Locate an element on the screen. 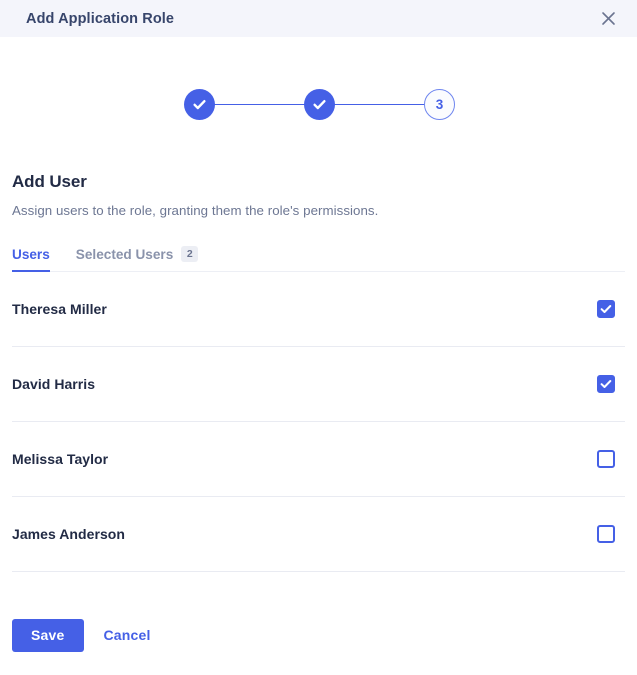 This screenshot has height=675, width=637. table-row: James Anderson is located at coordinates (318, 534).